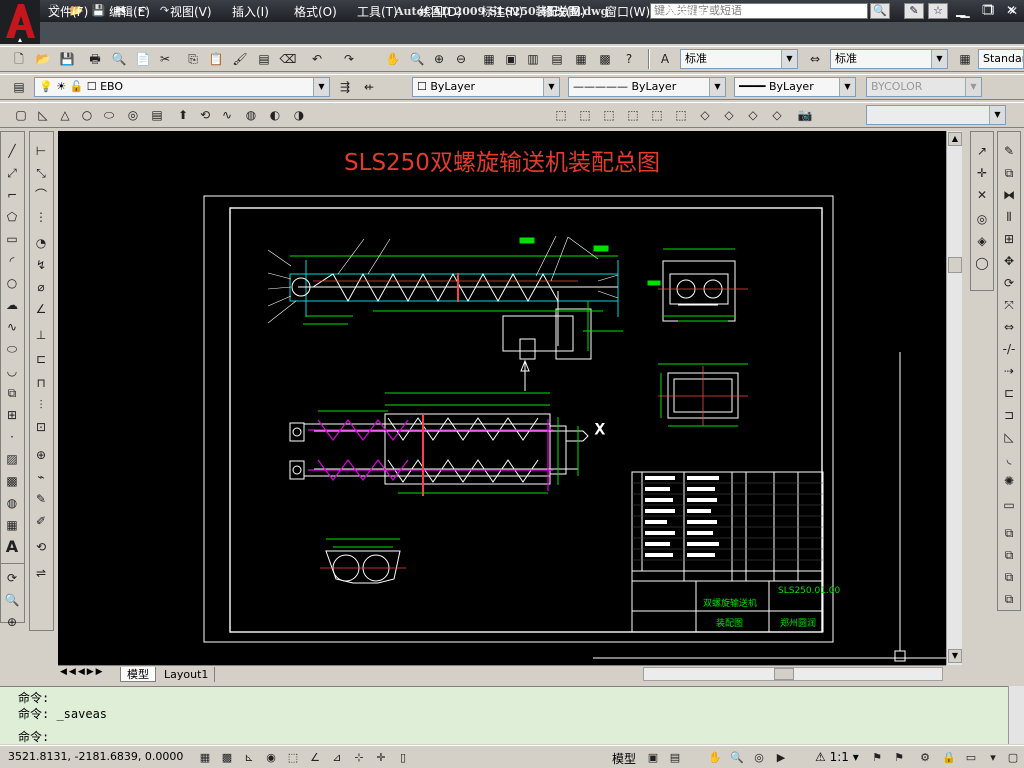 The width and height of the screenshot is (1024, 768). Describe the element at coordinates (417, 59) in the screenshot. I see `zoom-realtime-icon: 🔍` at that location.